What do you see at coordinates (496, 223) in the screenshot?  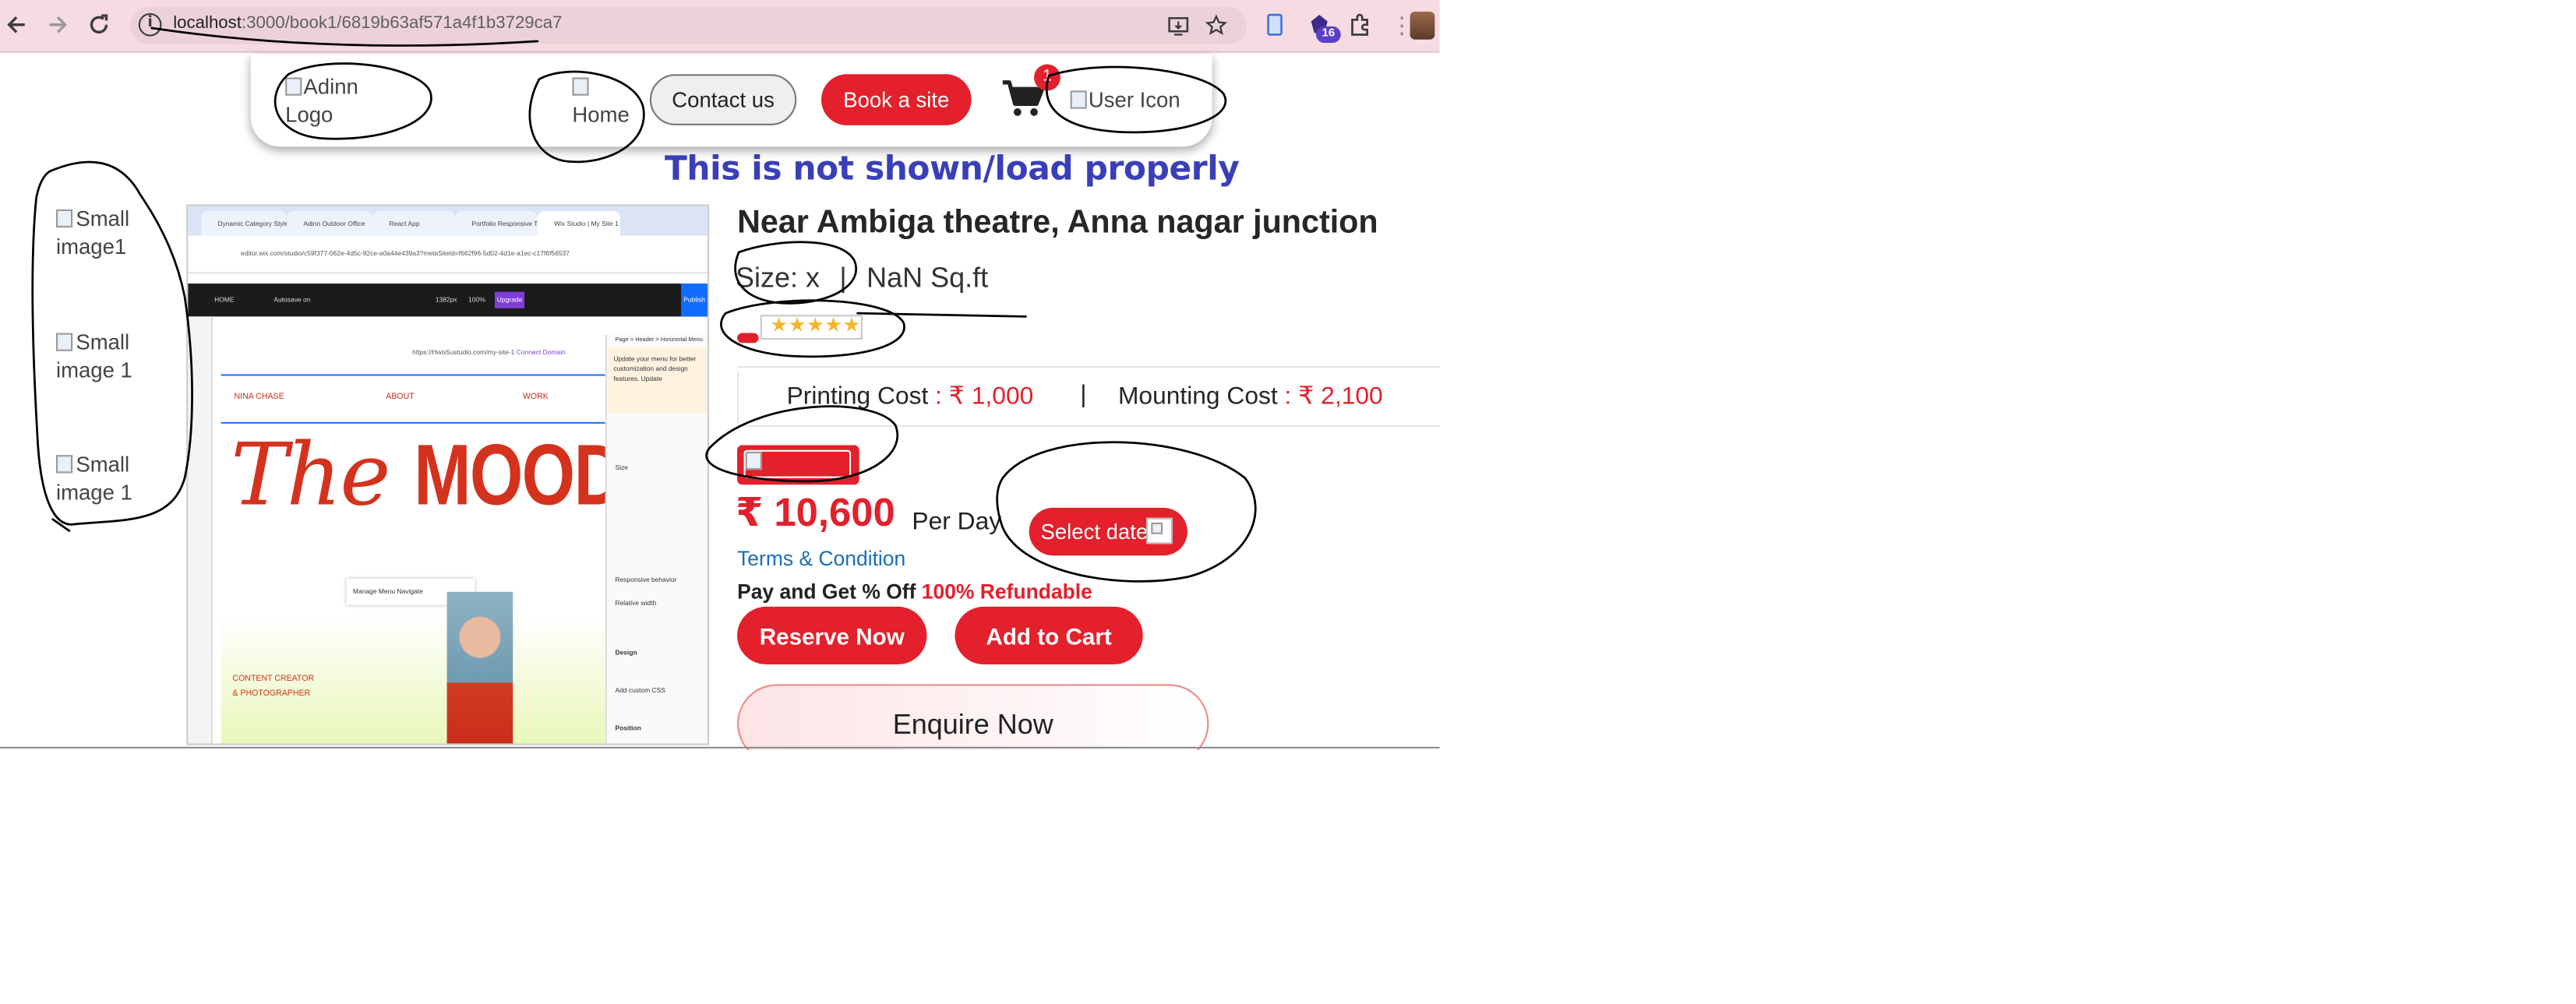 I see `inner-tab: Portfolio Responsive Tm` at bounding box center [496, 223].